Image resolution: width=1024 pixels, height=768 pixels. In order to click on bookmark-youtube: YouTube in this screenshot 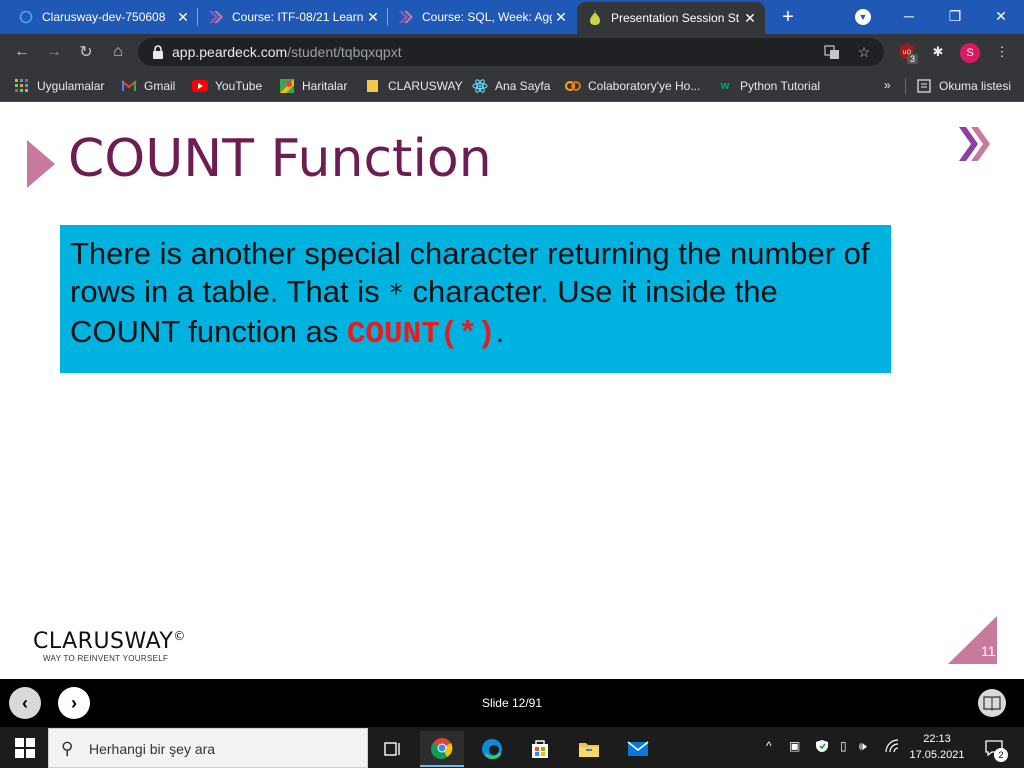, I will do `click(227, 86)`.